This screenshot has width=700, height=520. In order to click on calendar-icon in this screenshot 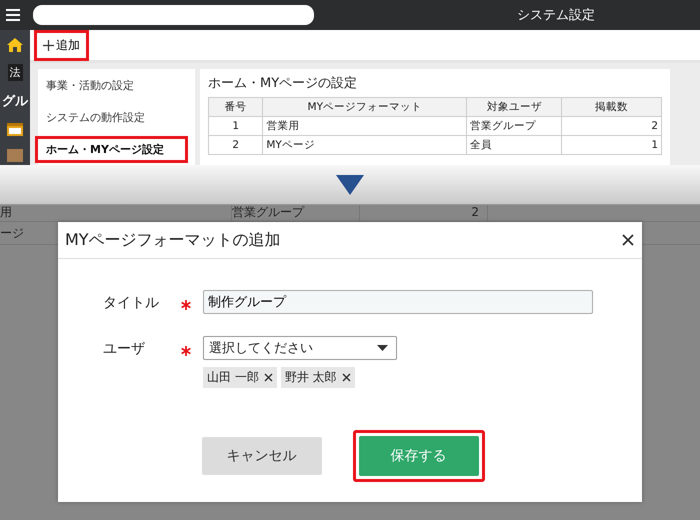, I will do `click(15, 129)`.